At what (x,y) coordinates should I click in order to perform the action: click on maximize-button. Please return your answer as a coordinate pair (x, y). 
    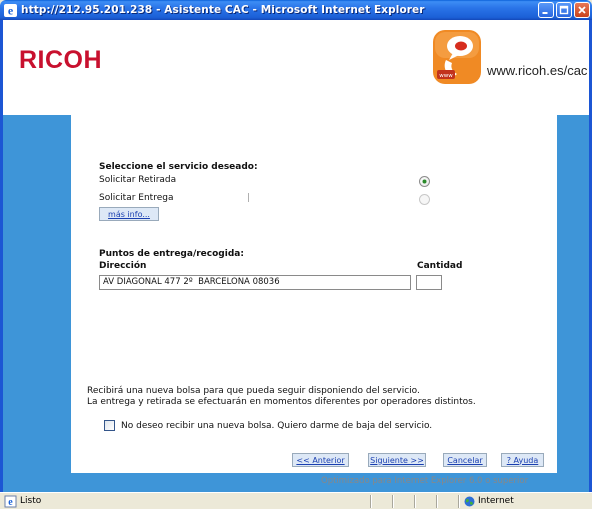
    Looking at the image, I should click on (564, 10).